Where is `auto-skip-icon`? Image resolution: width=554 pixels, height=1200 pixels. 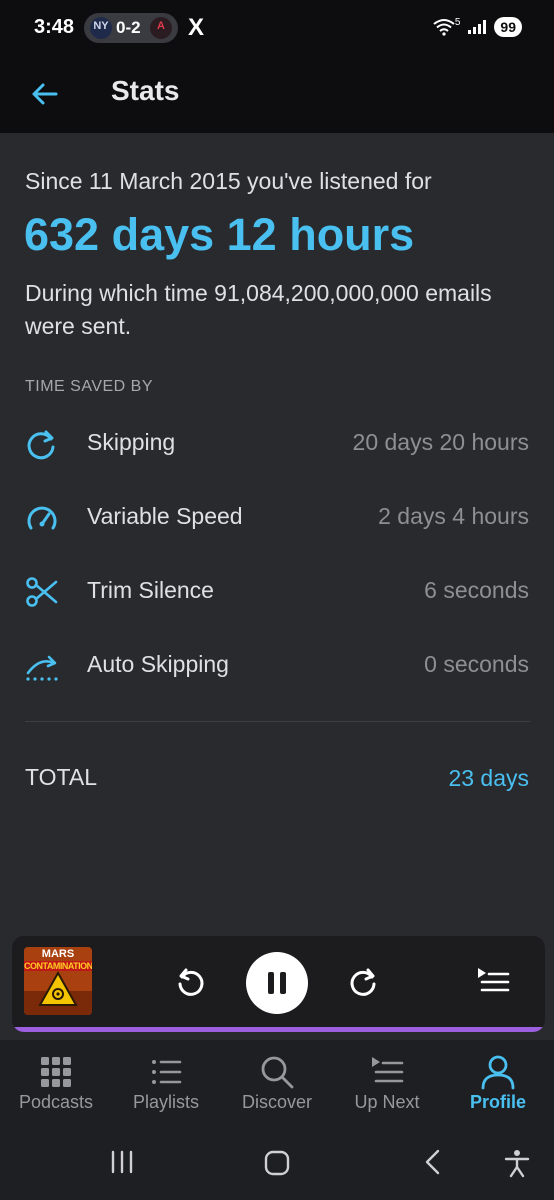
auto-skip-icon is located at coordinates (42, 668).